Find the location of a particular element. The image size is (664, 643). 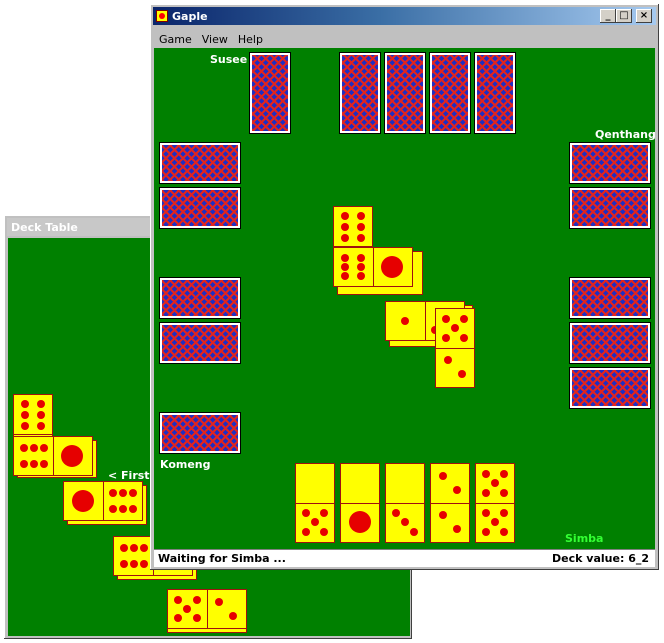

deck-table-title: Deck Table is located at coordinates (44, 227).